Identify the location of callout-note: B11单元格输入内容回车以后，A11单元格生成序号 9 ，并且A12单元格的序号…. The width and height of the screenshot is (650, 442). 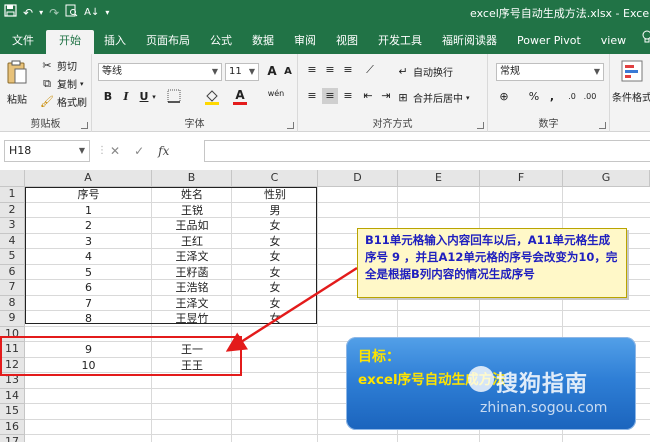
(492, 263).